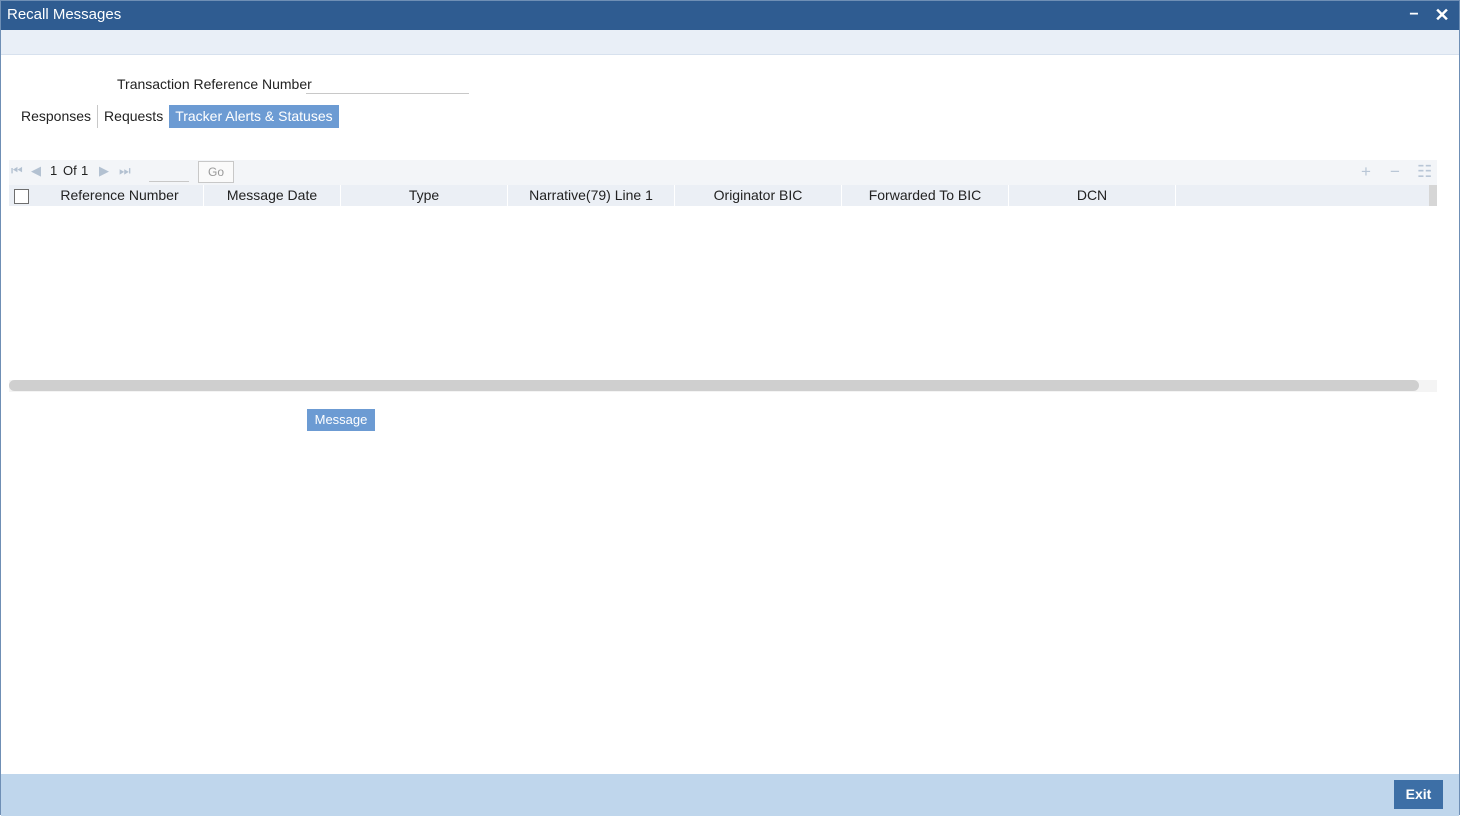 The width and height of the screenshot is (1464, 817). I want to click on minimize-button: −, so click(1414, 15).